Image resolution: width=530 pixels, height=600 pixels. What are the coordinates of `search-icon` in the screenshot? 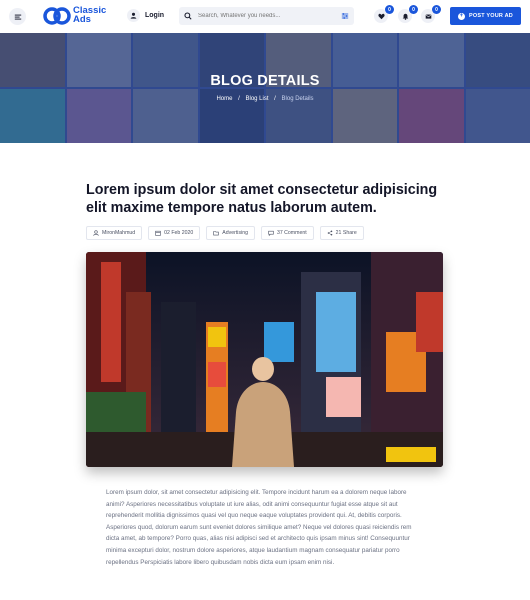 It's located at (190, 16).